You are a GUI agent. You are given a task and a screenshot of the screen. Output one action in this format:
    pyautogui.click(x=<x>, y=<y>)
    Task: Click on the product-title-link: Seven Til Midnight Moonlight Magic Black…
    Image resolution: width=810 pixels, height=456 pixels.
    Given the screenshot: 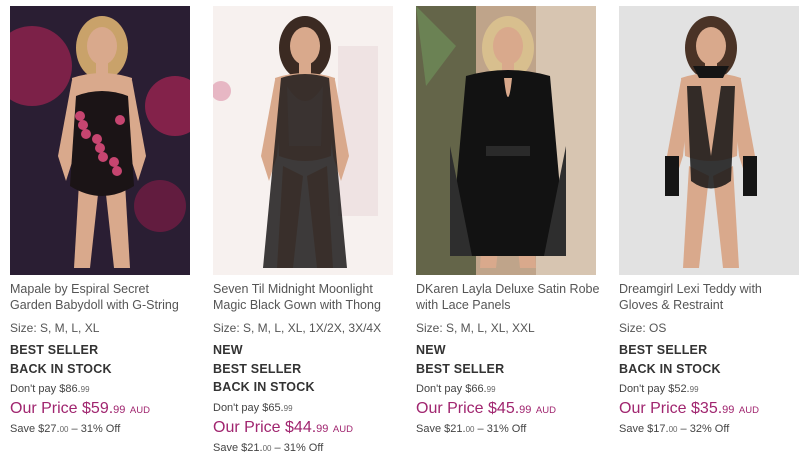 What is the action you would take?
    pyautogui.click(x=305, y=297)
    